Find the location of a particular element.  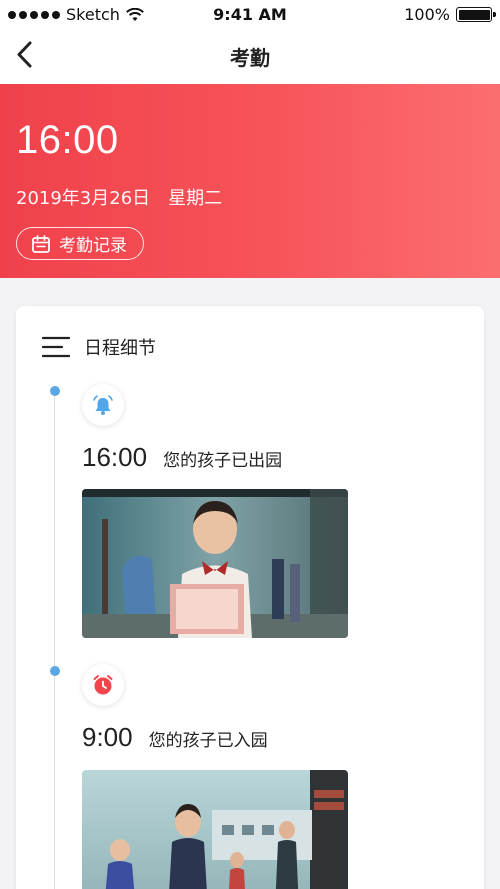

weekday-text: 星期二 is located at coordinates (195, 198).